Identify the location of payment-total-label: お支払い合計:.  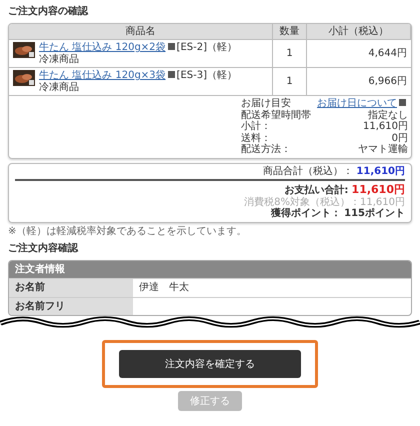
(316, 190).